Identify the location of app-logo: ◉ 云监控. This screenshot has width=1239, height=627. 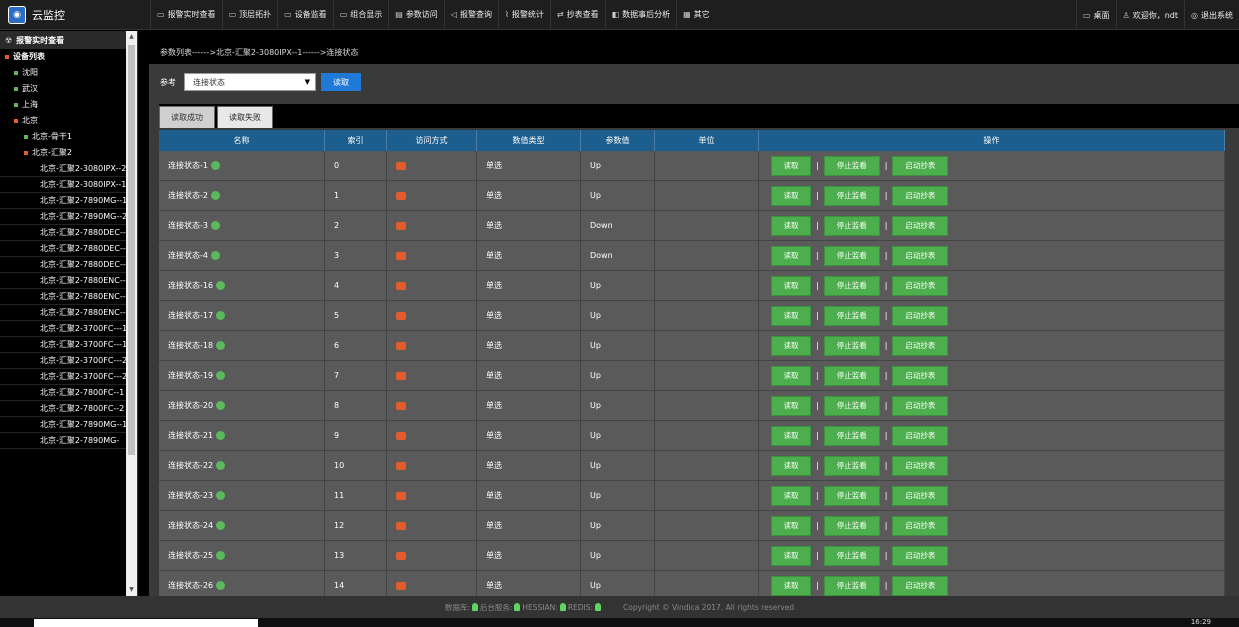
(75, 15).